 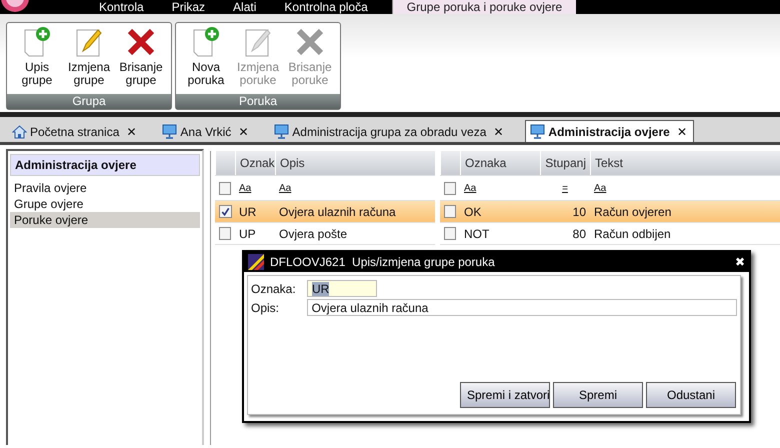 I want to click on sidebar-item: Pravila ovjere, so click(x=105, y=188).